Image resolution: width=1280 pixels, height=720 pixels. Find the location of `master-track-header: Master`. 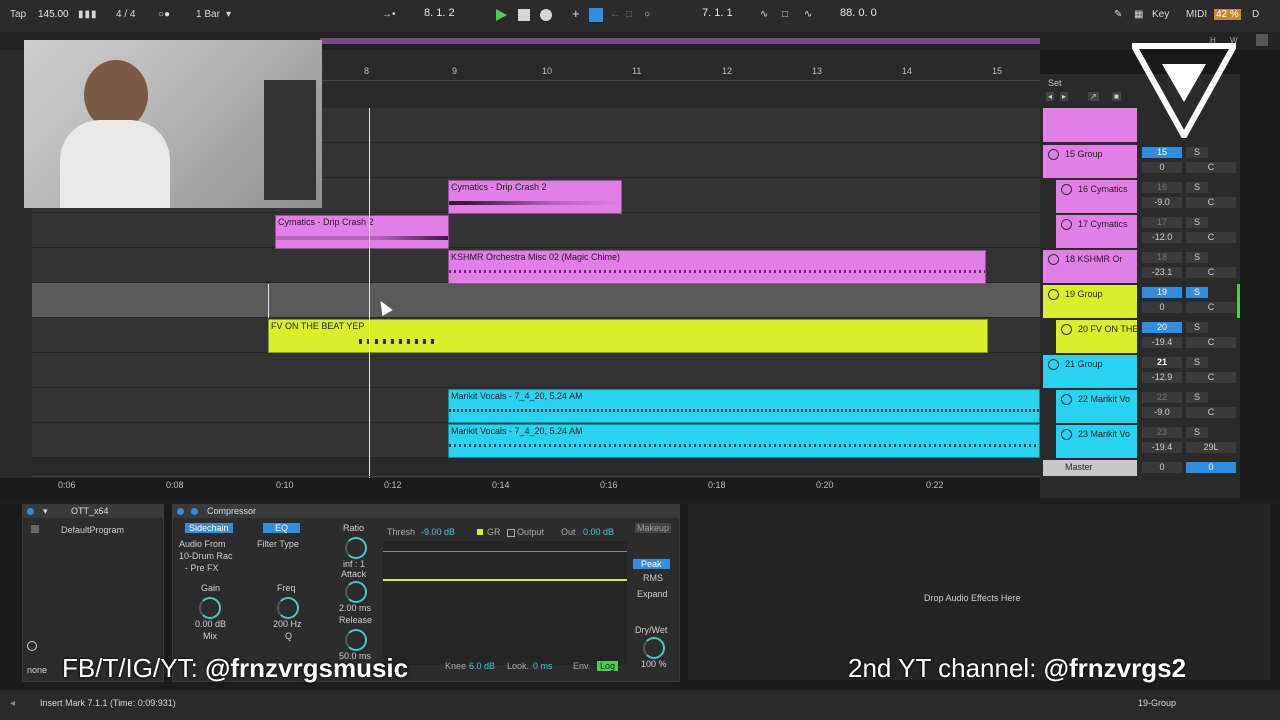

master-track-header: Master is located at coordinates (1090, 468).